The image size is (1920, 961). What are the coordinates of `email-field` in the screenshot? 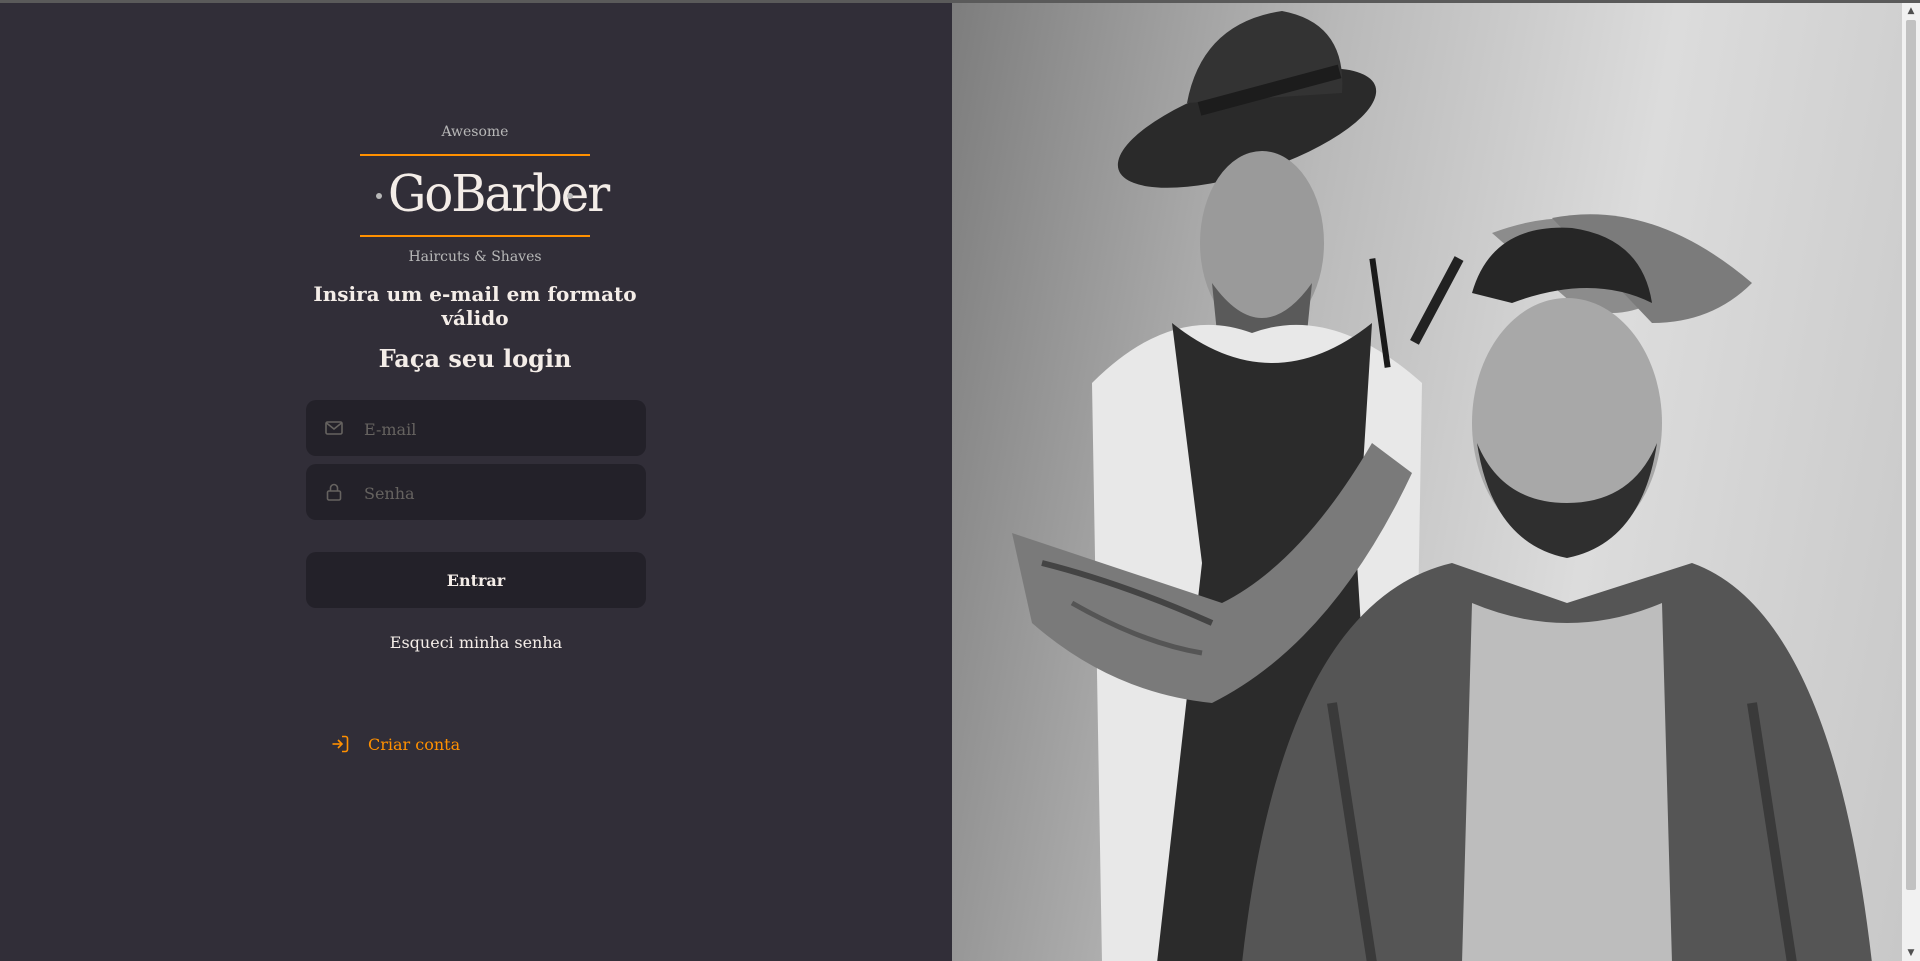 It's located at (476, 429).